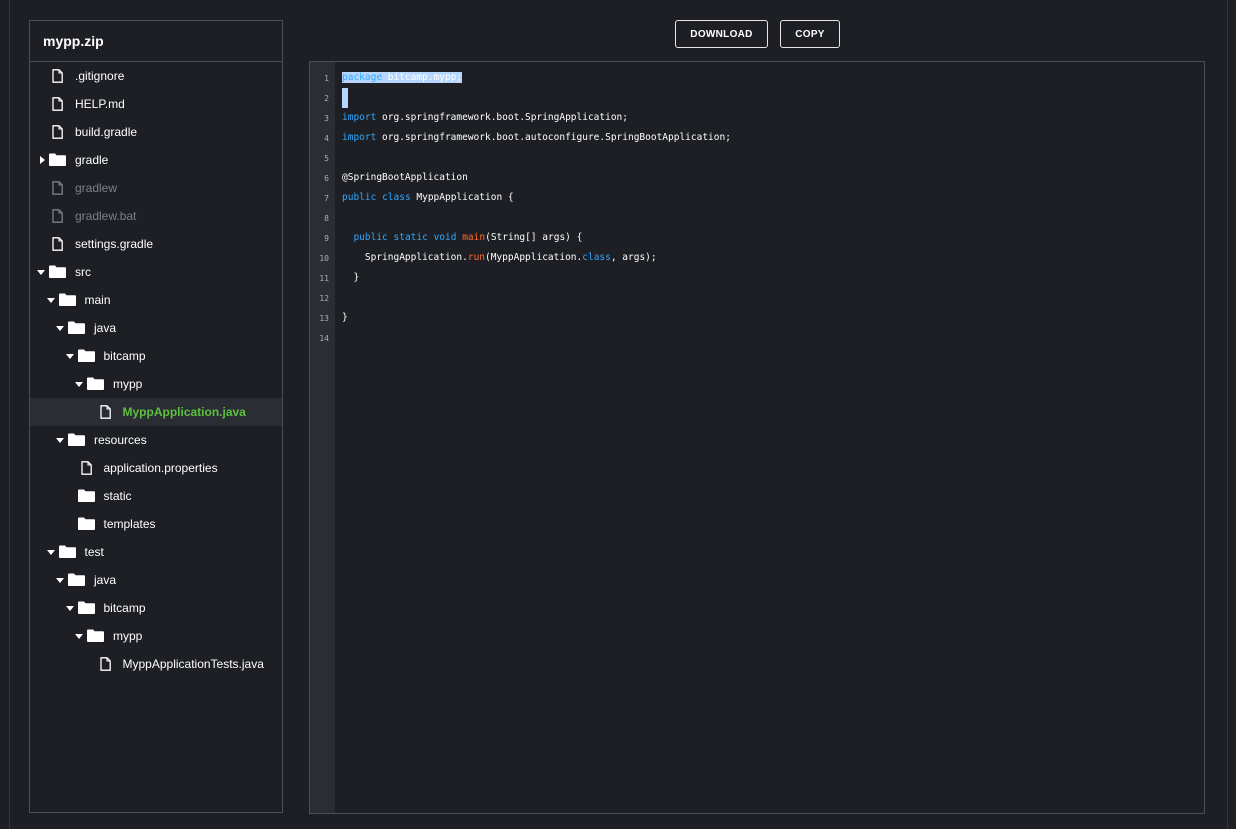 The width and height of the screenshot is (1236, 829). What do you see at coordinates (810, 34) in the screenshot?
I see `copy-button: COPY` at bounding box center [810, 34].